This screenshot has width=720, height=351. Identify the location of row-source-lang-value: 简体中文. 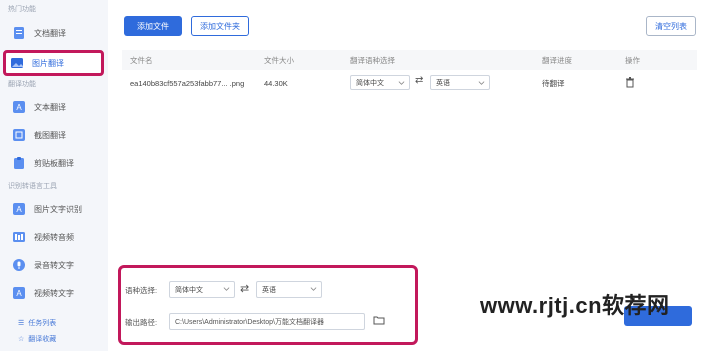
(370, 83).